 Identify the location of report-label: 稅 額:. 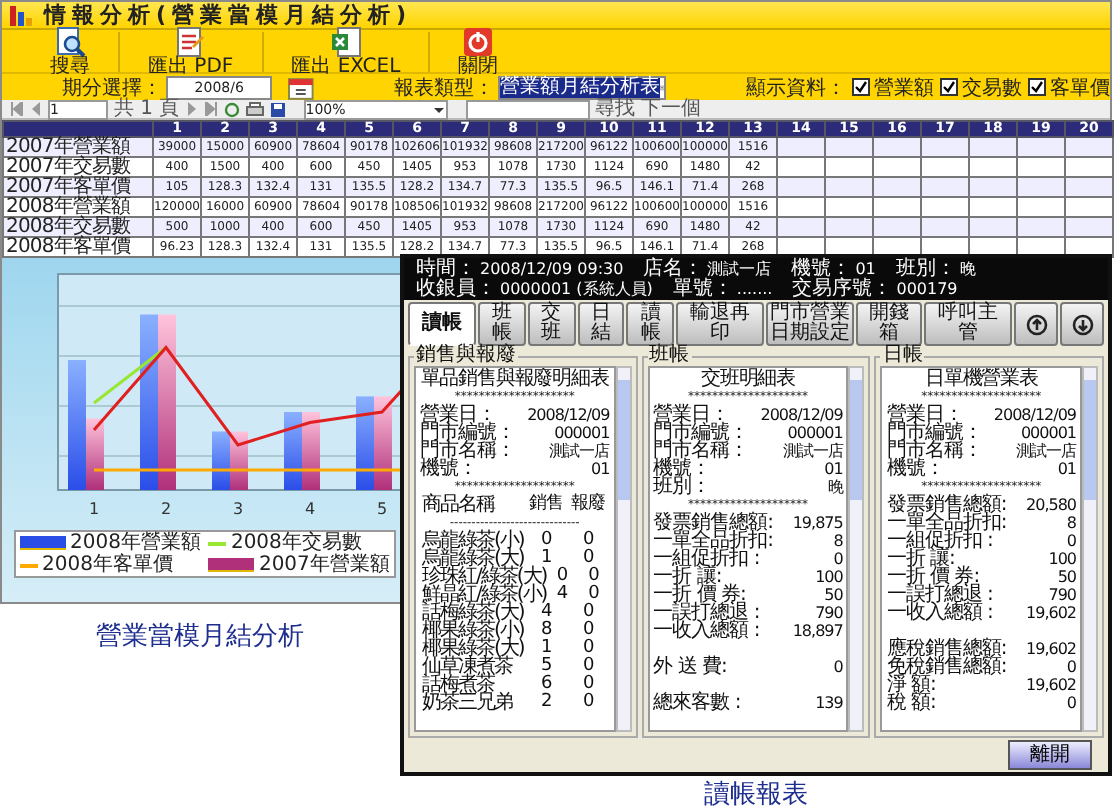
(911, 703).